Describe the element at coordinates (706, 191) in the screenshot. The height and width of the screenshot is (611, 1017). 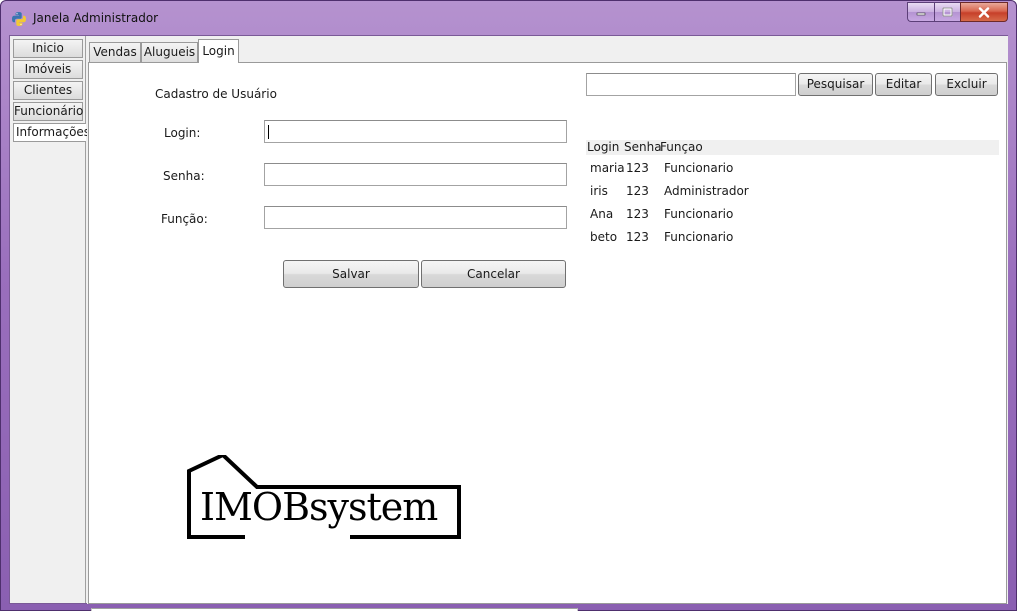
I see `cell-funcao: Administrador` at that location.